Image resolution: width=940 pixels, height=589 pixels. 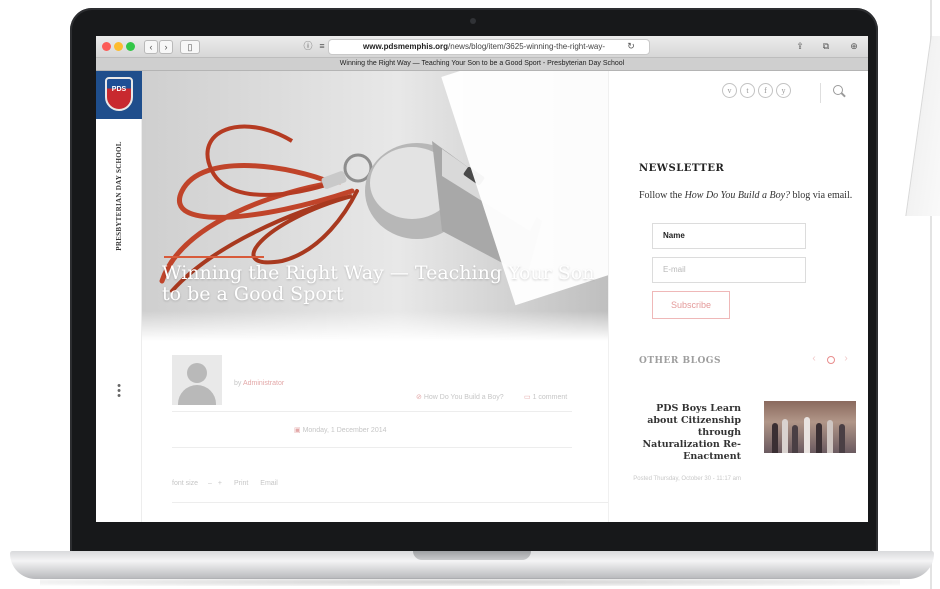 I want to click on reader-button: ≡, so click(x=322, y=47).